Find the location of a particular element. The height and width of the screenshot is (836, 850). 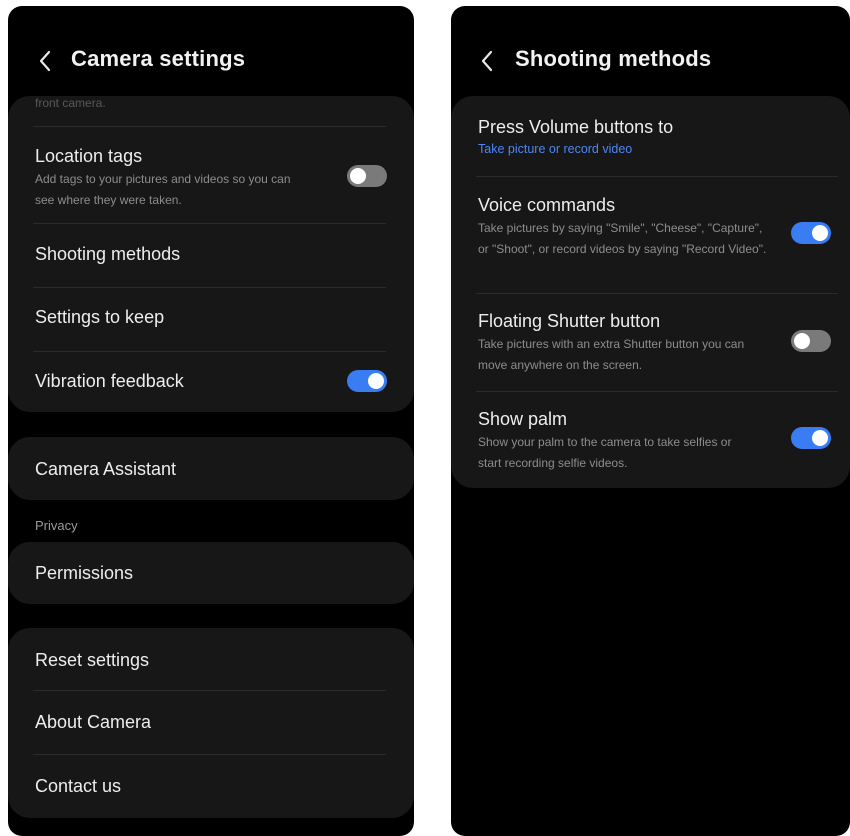

header: Shooting methods is located at coordinates (650, 56).